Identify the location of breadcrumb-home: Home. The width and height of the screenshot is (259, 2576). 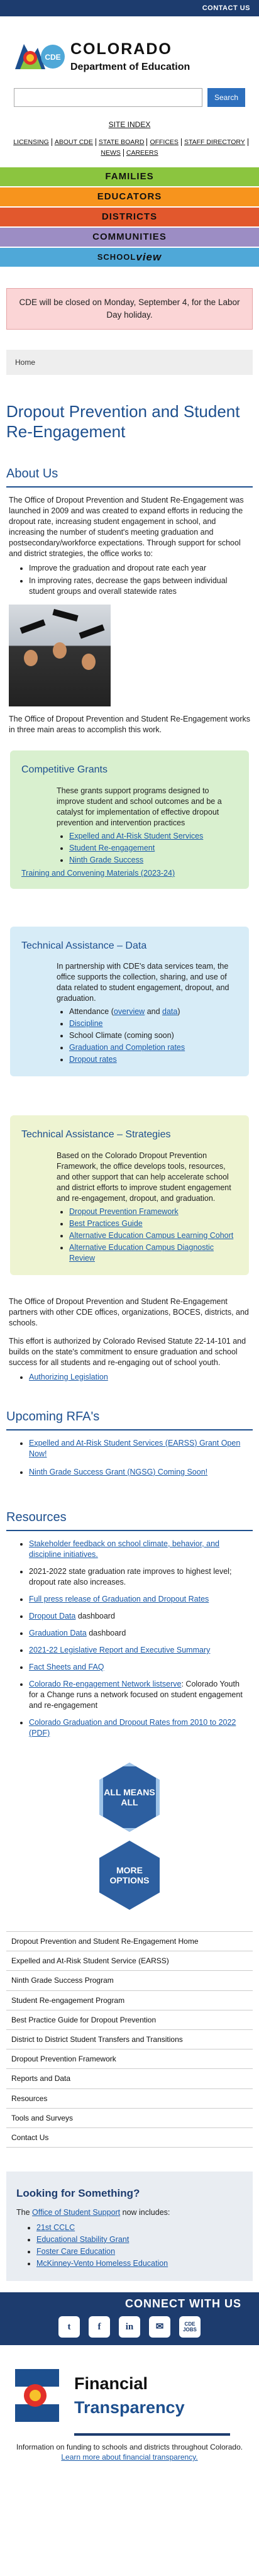
(25, 362).